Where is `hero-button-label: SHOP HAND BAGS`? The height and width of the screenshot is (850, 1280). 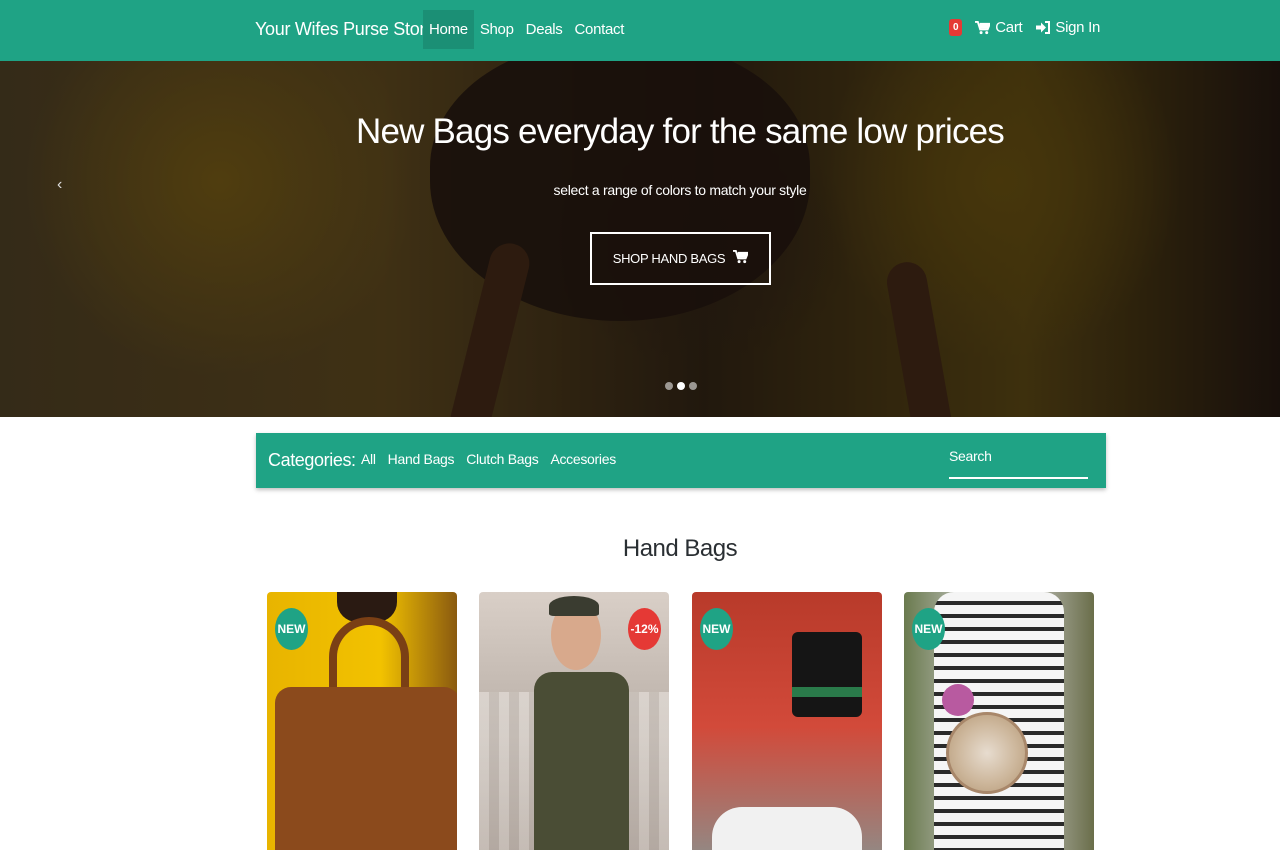
hero-button-label: SHOP HAND BAGS is located at coordinates (669, 258).